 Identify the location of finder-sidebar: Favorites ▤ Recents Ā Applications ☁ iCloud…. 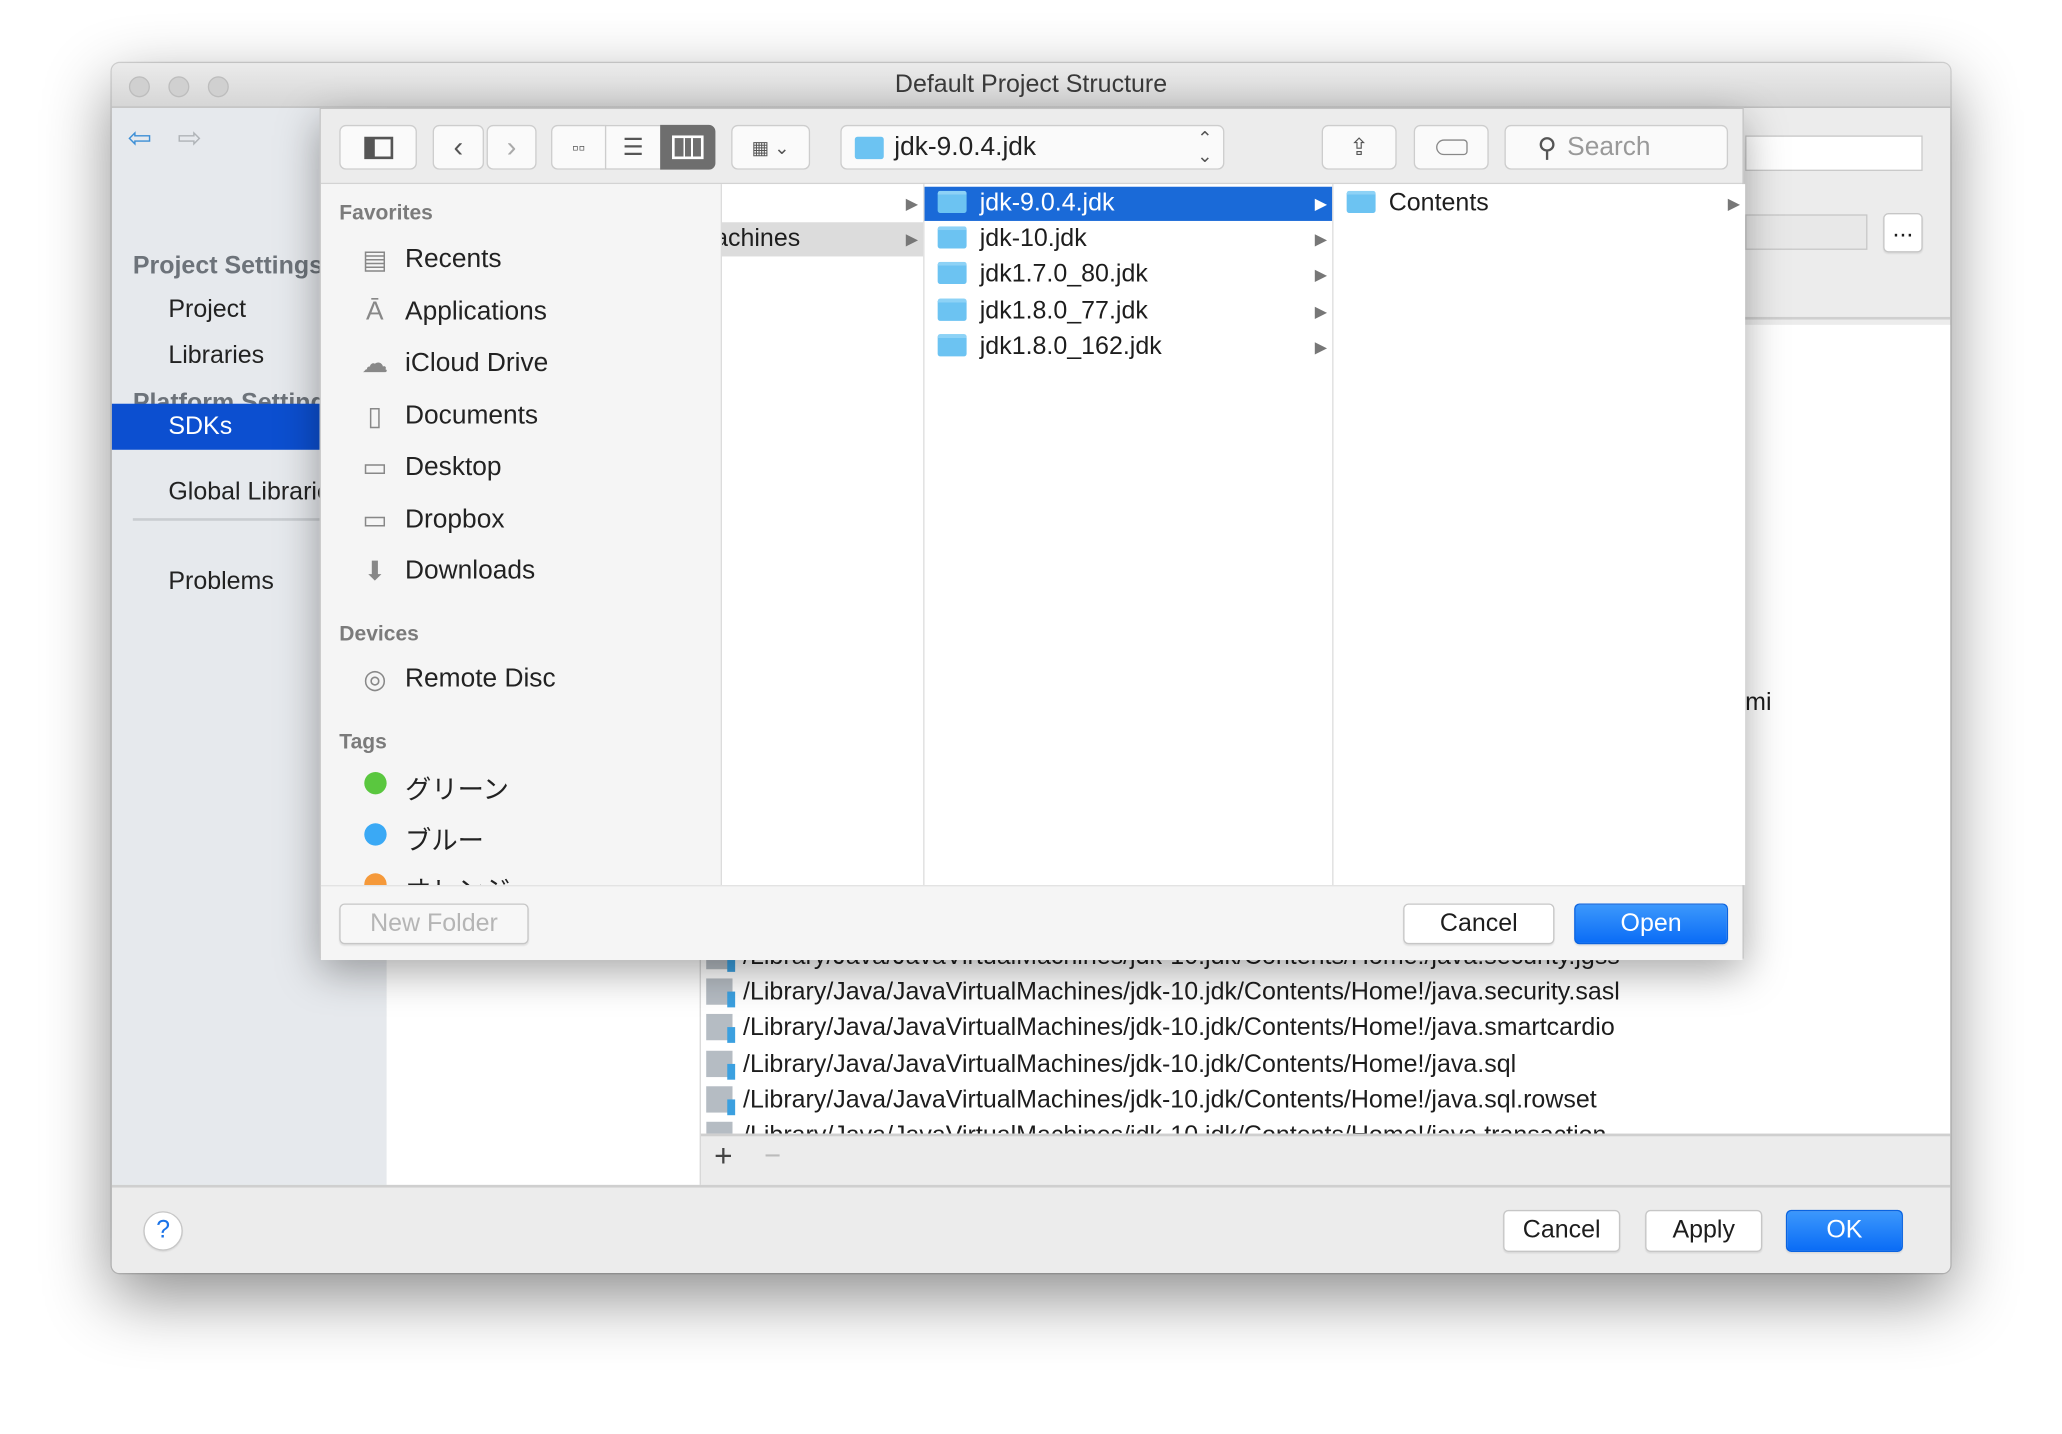
(521, 535).